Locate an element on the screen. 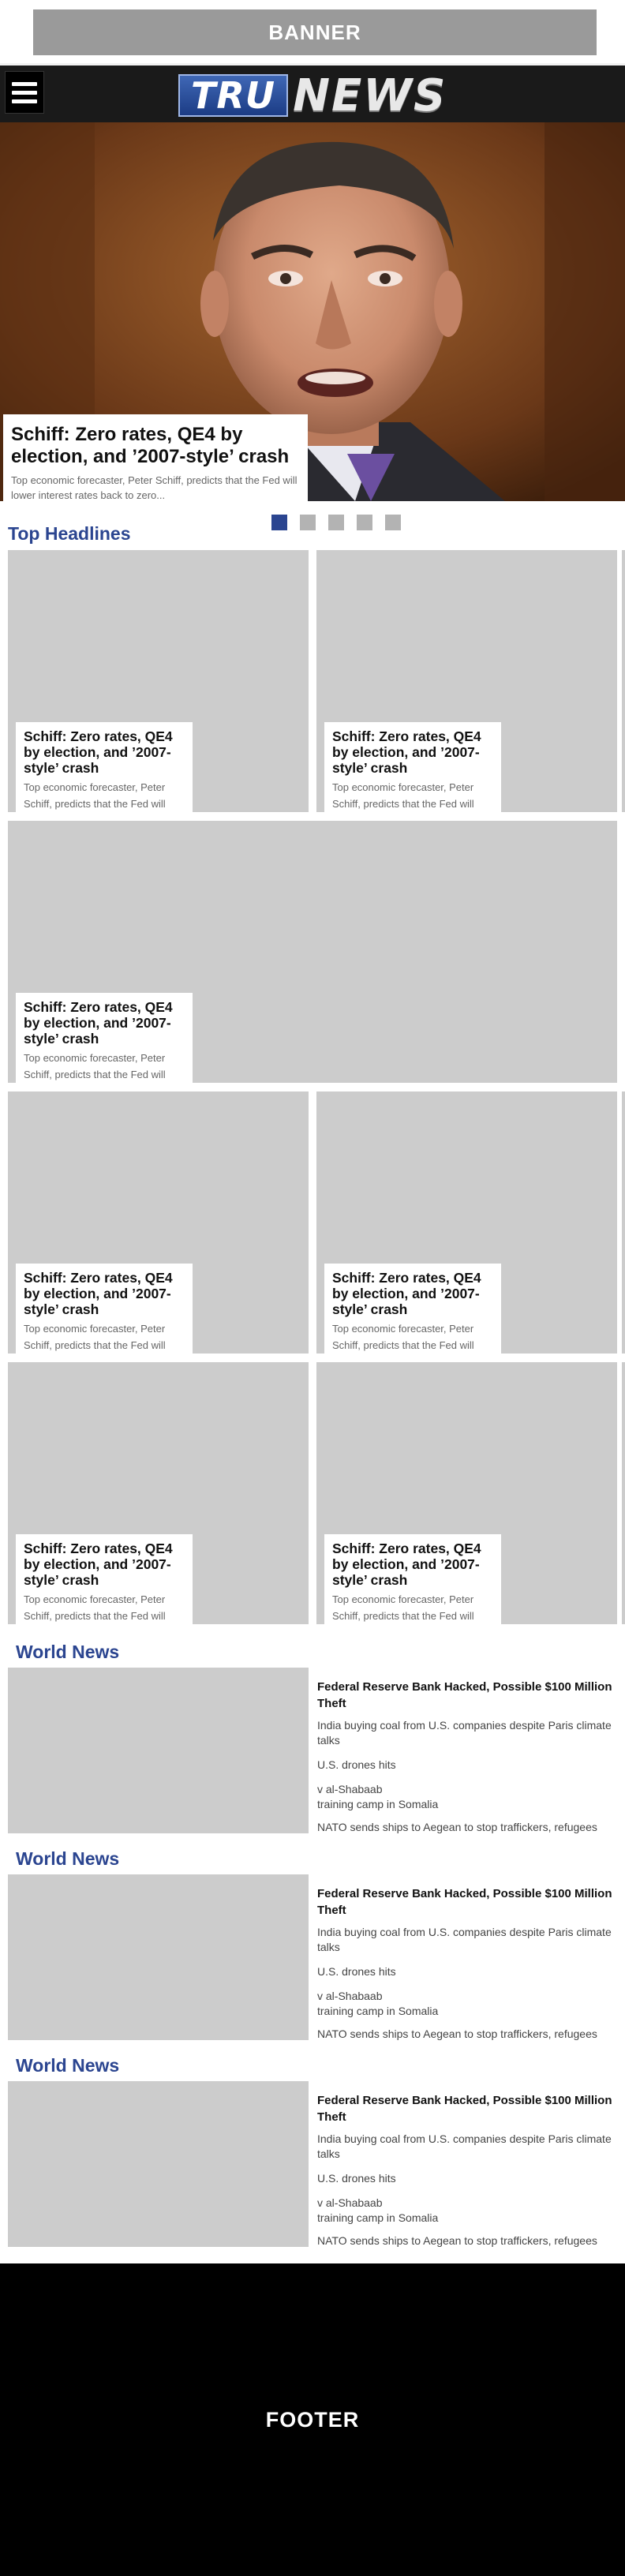 The image size is (625, 2576). site-logo: TRU NEWS is located at coordinates (336, 96).